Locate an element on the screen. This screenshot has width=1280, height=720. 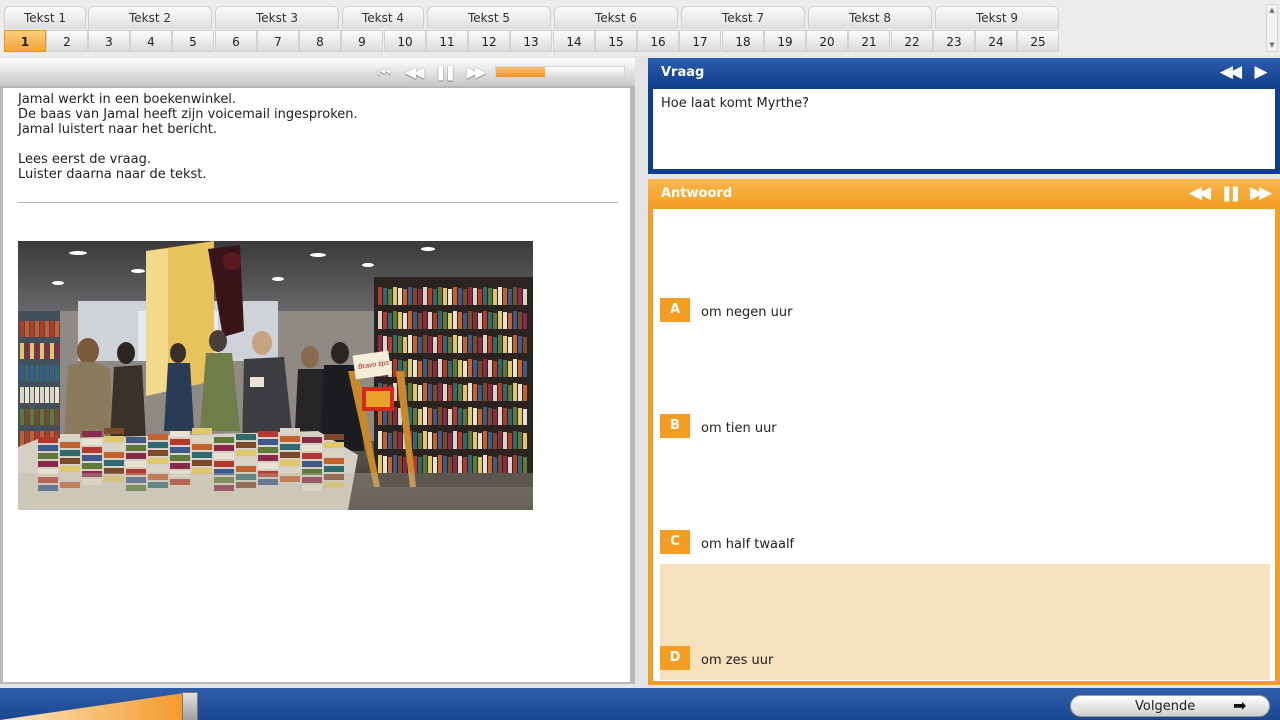
question-number-25: 25 is located at coordinates (1038, 41).